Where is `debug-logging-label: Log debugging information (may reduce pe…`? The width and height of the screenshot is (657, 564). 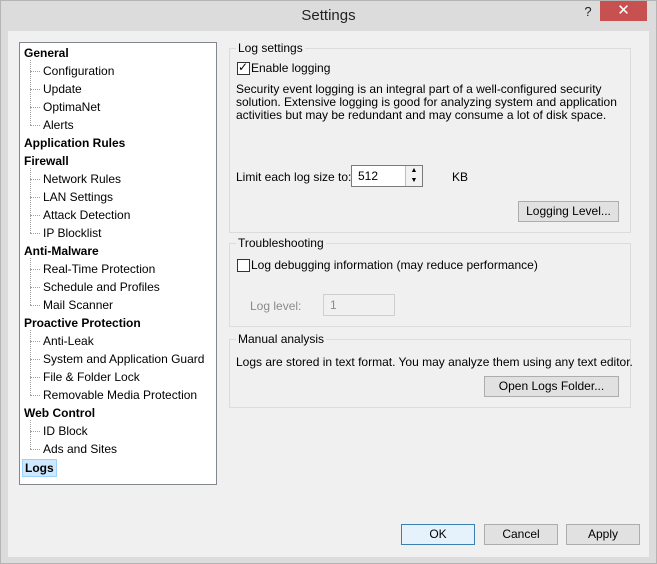 debug-logging-label: Log debugging information (may reduce pe… is located at coordinates (394, 265).